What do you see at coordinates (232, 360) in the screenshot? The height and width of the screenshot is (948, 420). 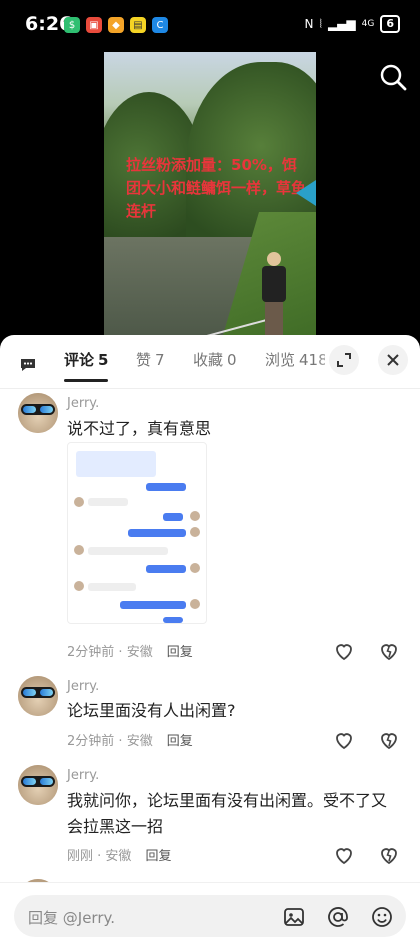 I see `tab-count: 0` at bounding box center [232, 360].